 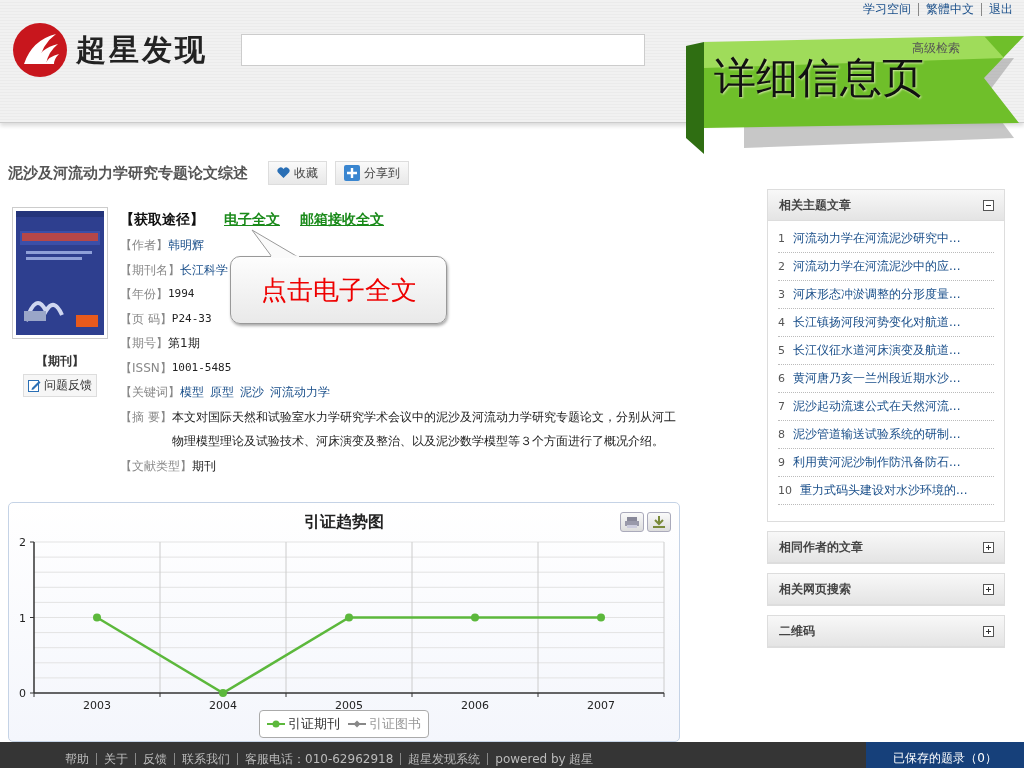 What do you see at coordinates (372, 173) in the screenshot?
I see `share-button: 分享到` at bounding box center [372, 173].